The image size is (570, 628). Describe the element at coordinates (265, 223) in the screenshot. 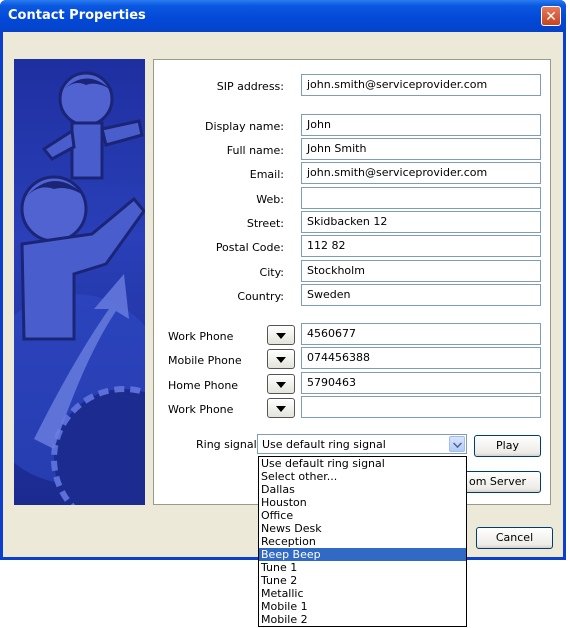

I see `street-label: Street:` at that location.